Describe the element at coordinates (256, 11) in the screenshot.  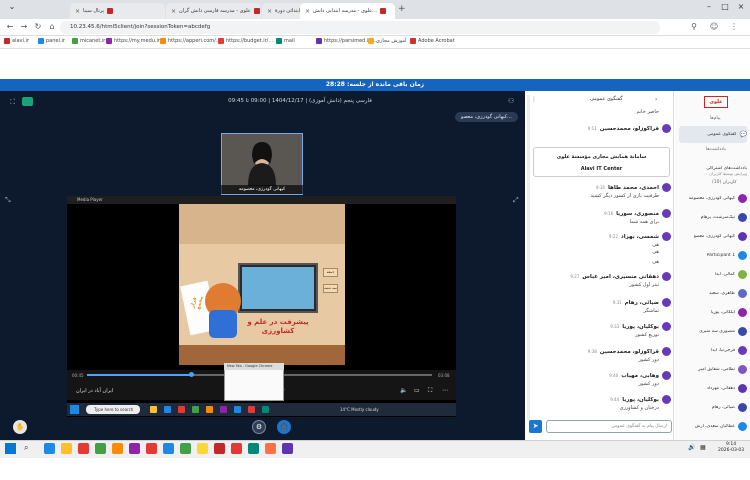
I see `favicon-icon` at that location.